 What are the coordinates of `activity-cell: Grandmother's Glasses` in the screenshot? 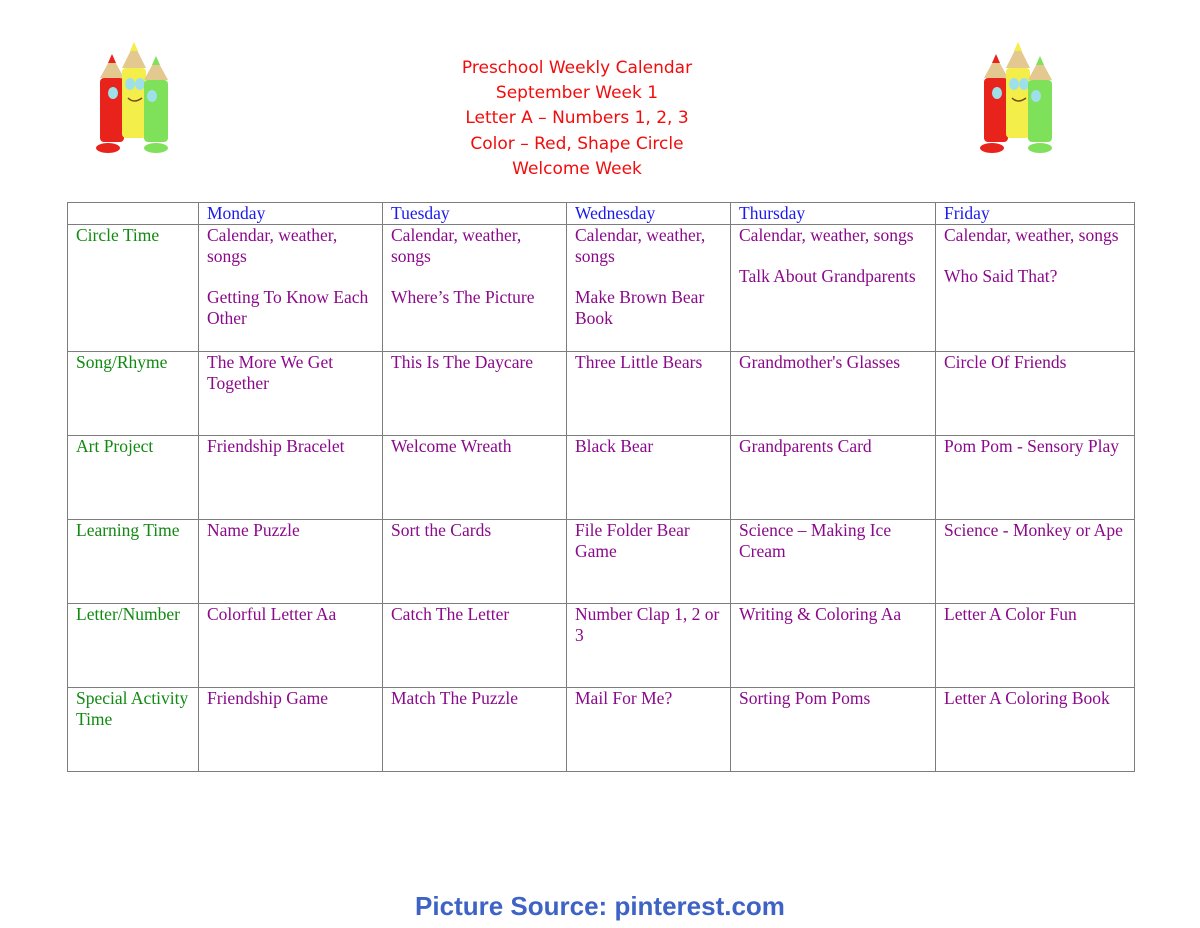 It's located at (833, 393).